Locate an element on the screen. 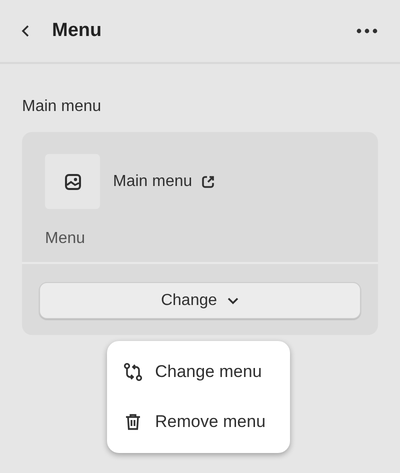 Image resolution: width=400 pixels, height=473 pixels. more-icon is located at coordinates (367, 31).